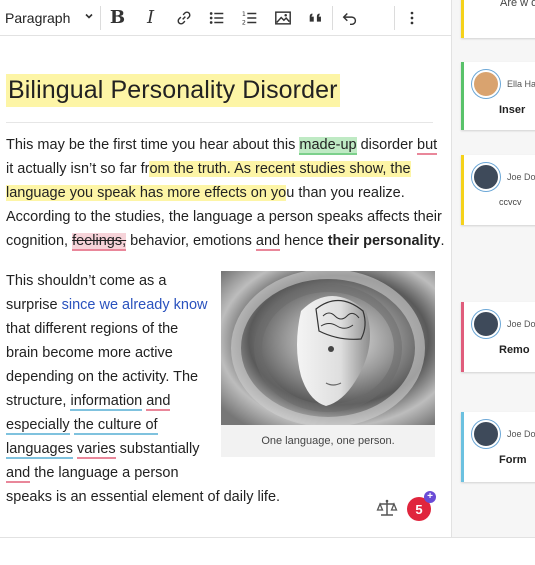 This screenshot has height=565, width=535. I want to click on block-format-dropdown: Paragraph, so click(50, 17).